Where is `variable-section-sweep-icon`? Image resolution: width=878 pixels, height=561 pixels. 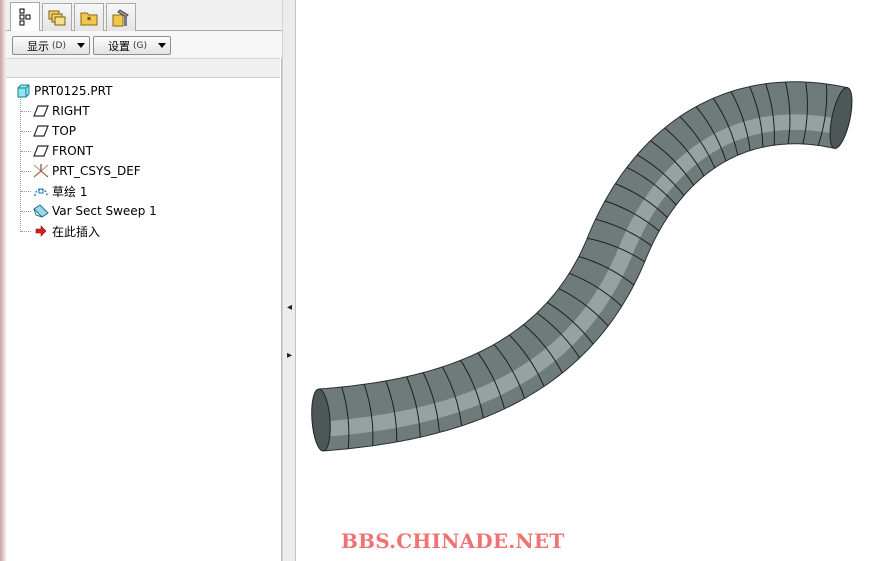
variable-section-sweep-icon is located at coordinates (41, 211).